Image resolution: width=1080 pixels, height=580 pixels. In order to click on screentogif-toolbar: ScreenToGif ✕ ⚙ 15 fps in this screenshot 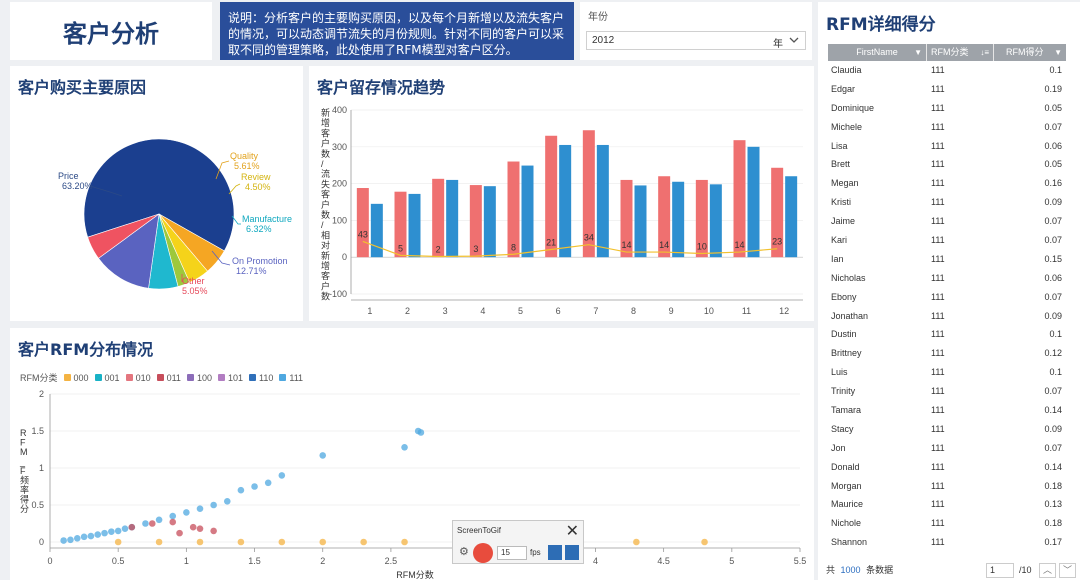, I will do `click(518, 542)`.